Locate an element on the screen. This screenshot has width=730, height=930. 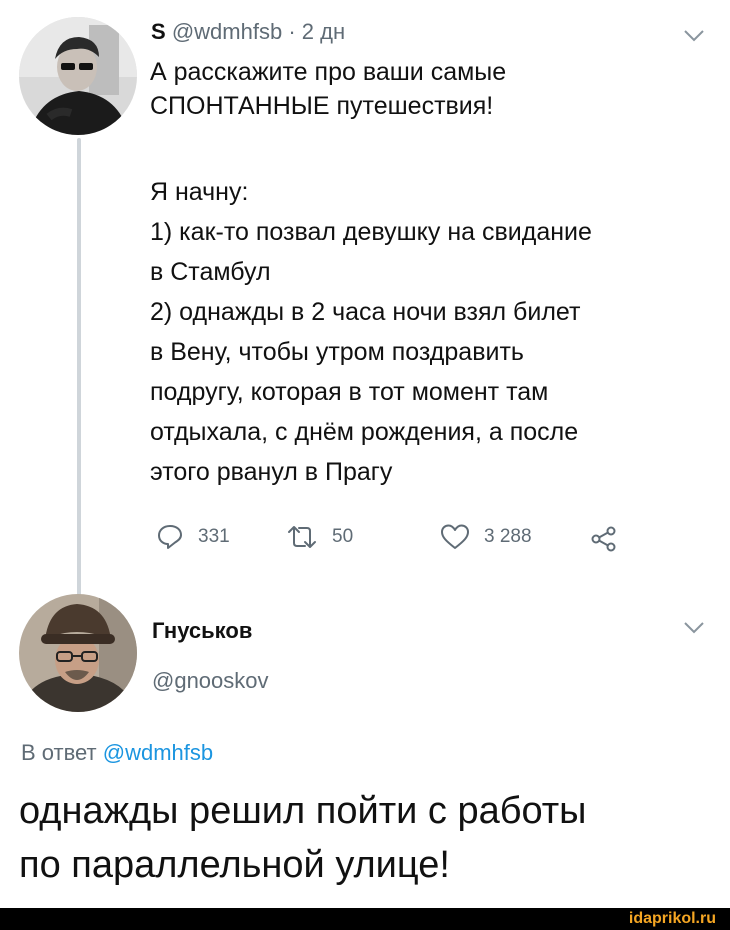
retweet-icon is located at coordinates (302, 537).